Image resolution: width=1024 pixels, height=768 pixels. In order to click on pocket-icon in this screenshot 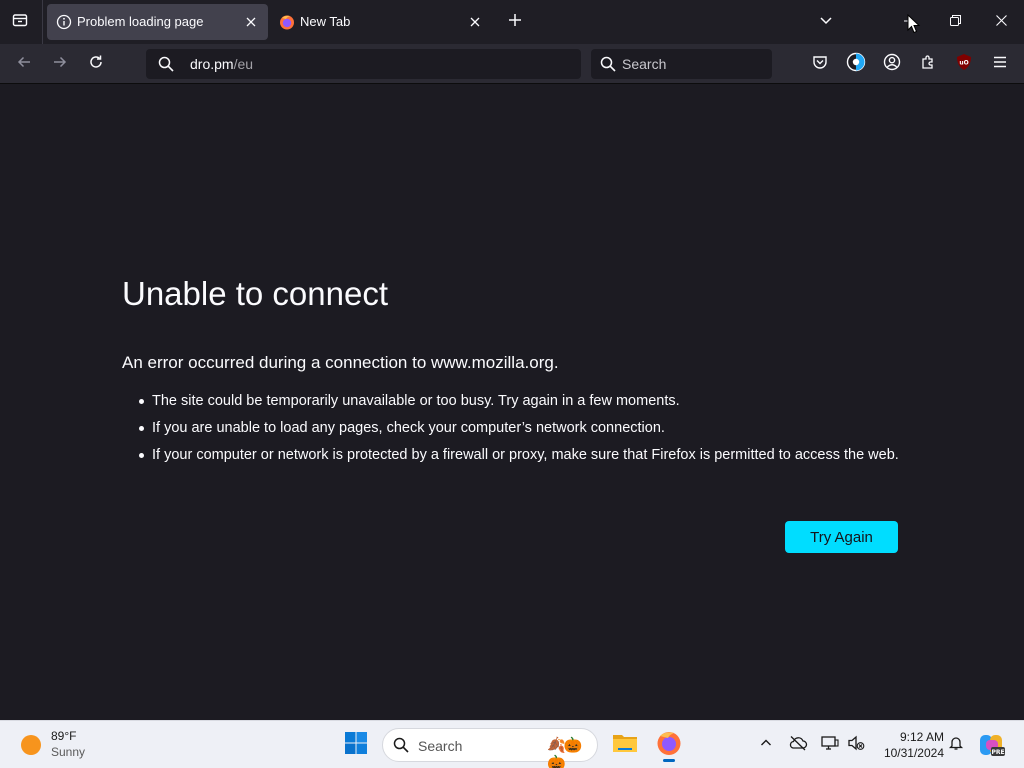, I will do `click(820, 64)`.